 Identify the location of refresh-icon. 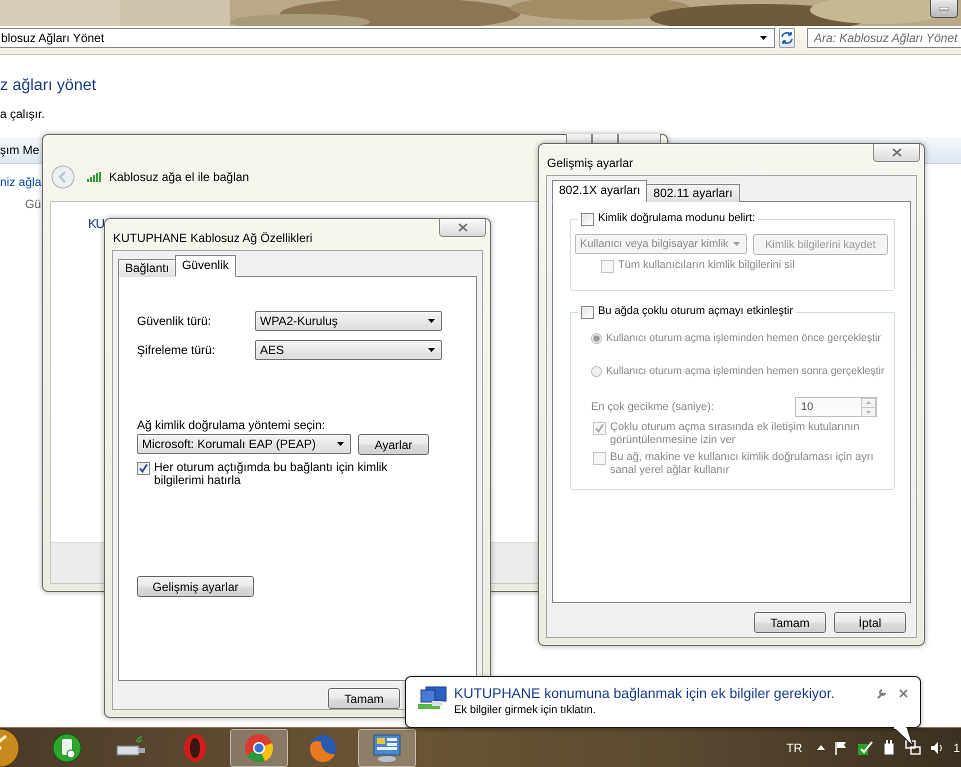
(787, 38).